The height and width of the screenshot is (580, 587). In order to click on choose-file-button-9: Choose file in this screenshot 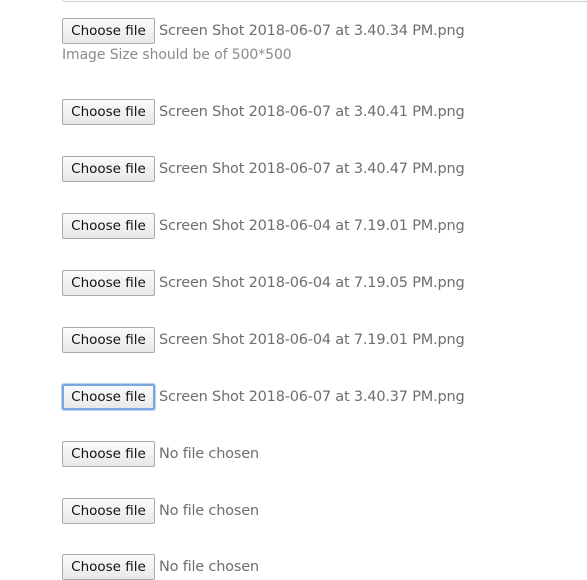, I will do `click(108, 511)`.